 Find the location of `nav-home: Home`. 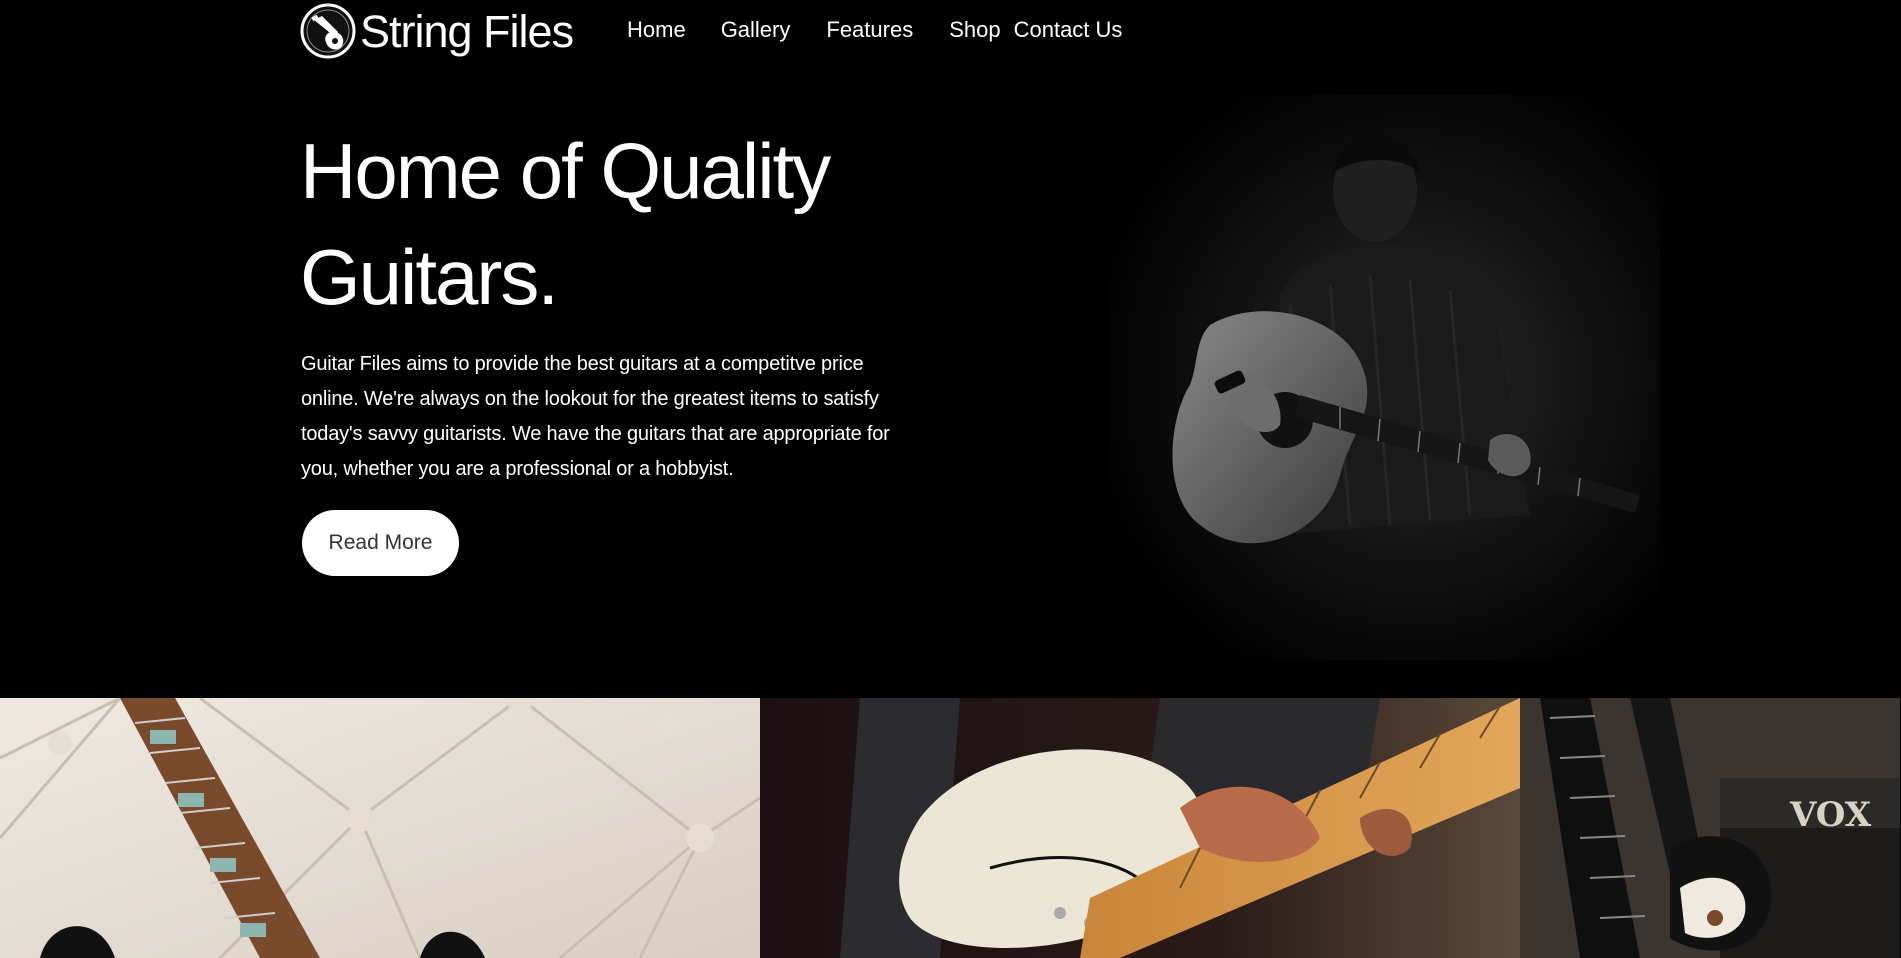

nav-home: Home is located at coordinates (656, 30).